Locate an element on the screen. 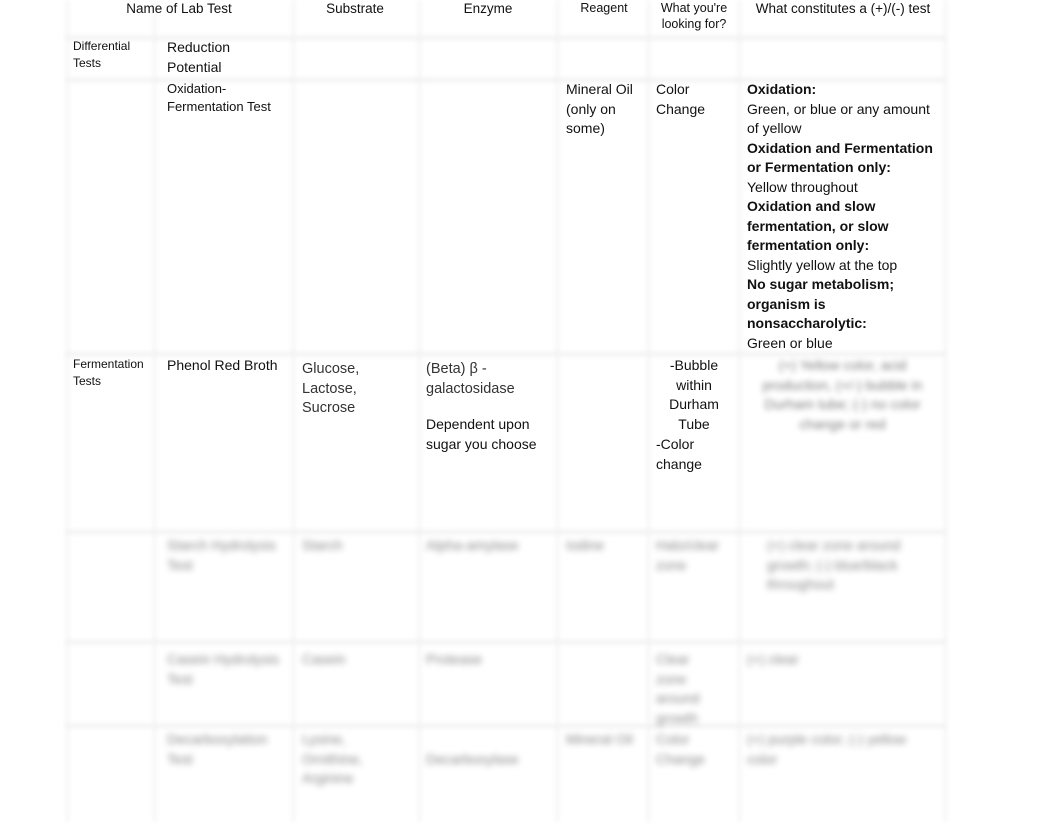  category-fermentation-tests: Fermentation Tests is located at coordinates (108, 372).